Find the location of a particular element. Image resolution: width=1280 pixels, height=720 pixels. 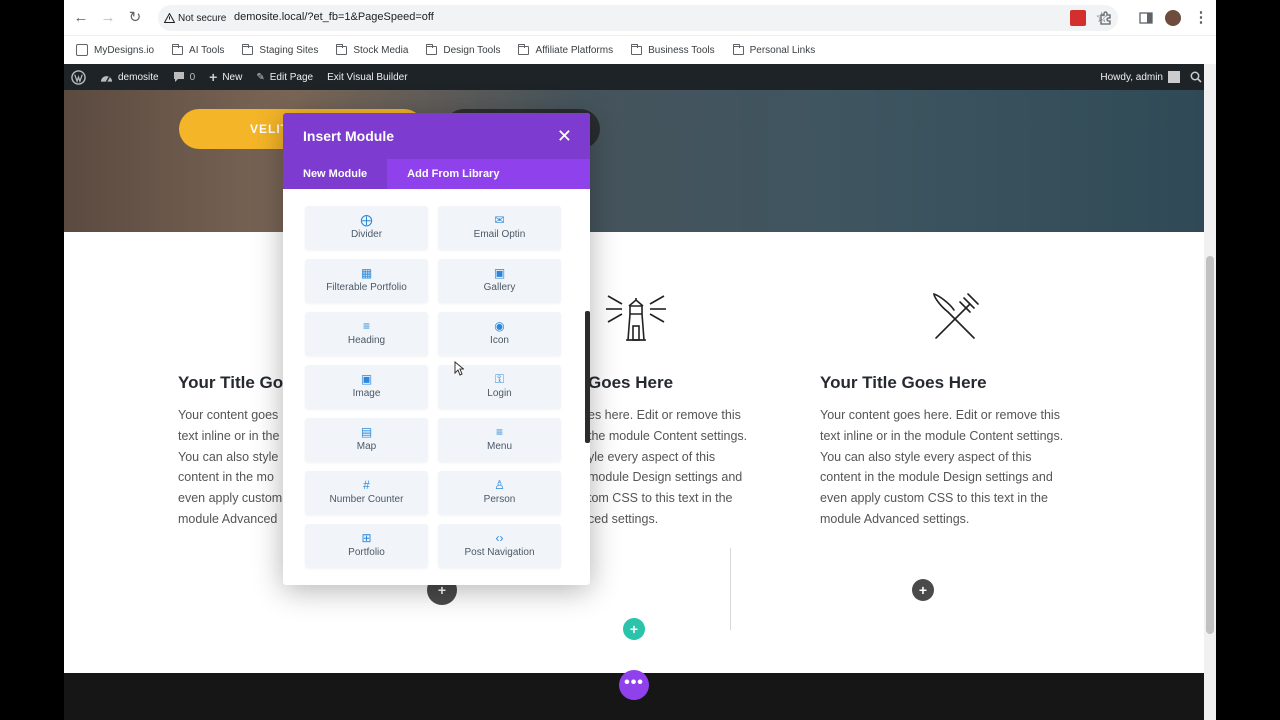

extension-icon is located at coordinates (1078, 18).